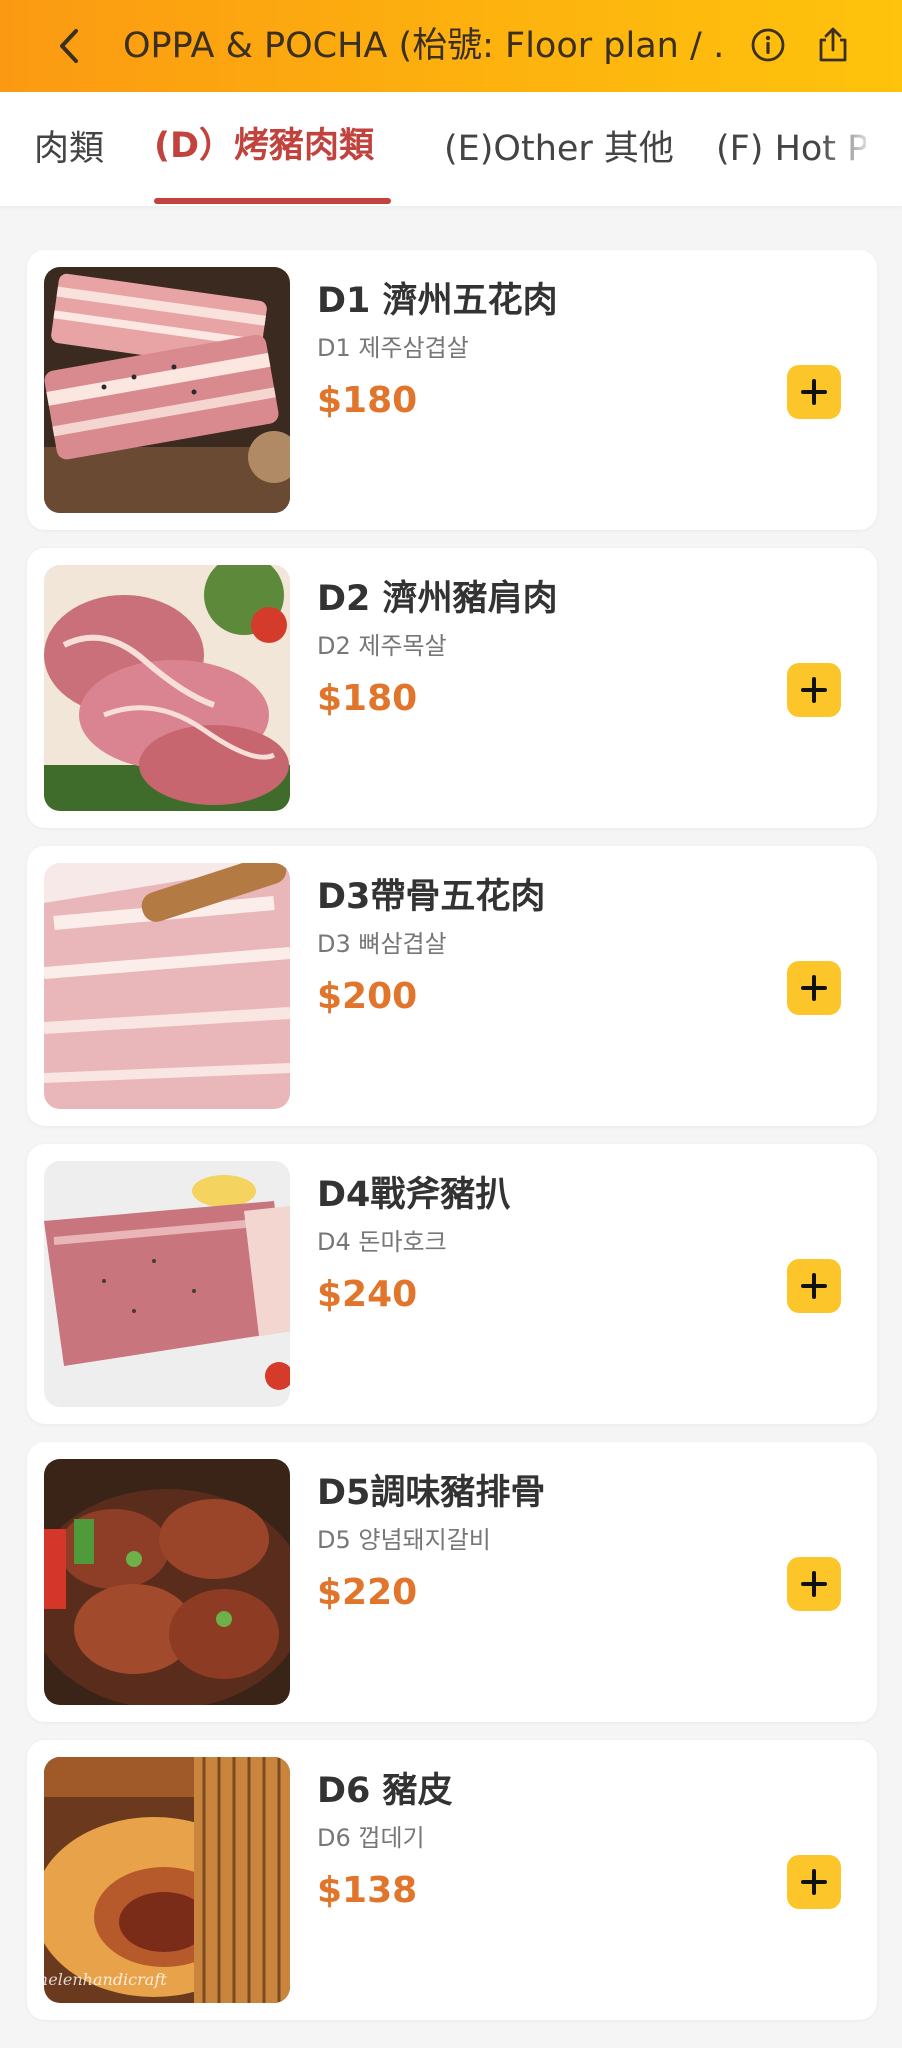  What do you see at coordinates (102, 1979) in the screenshot?
I see `watermark: helenhandicraft` at bounding box center [102, 1979].